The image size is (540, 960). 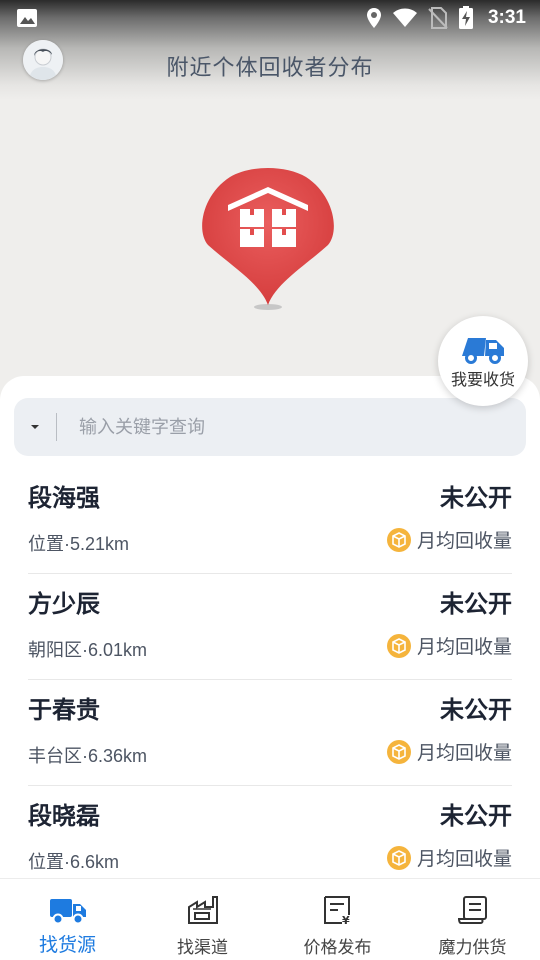 What do you see at coordinates (270, 18) in the screenshot?
I see `status-bar: 3:31` at bounding box center [270, 18].